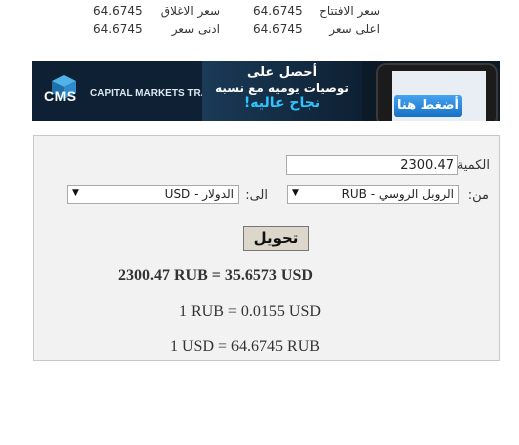 The height and width of the screenshot is (445, 519). What do you see at coordinates (118, 29) in the screenshot?
I see `low-value: 64.6745` at bounding box center [118, 29].